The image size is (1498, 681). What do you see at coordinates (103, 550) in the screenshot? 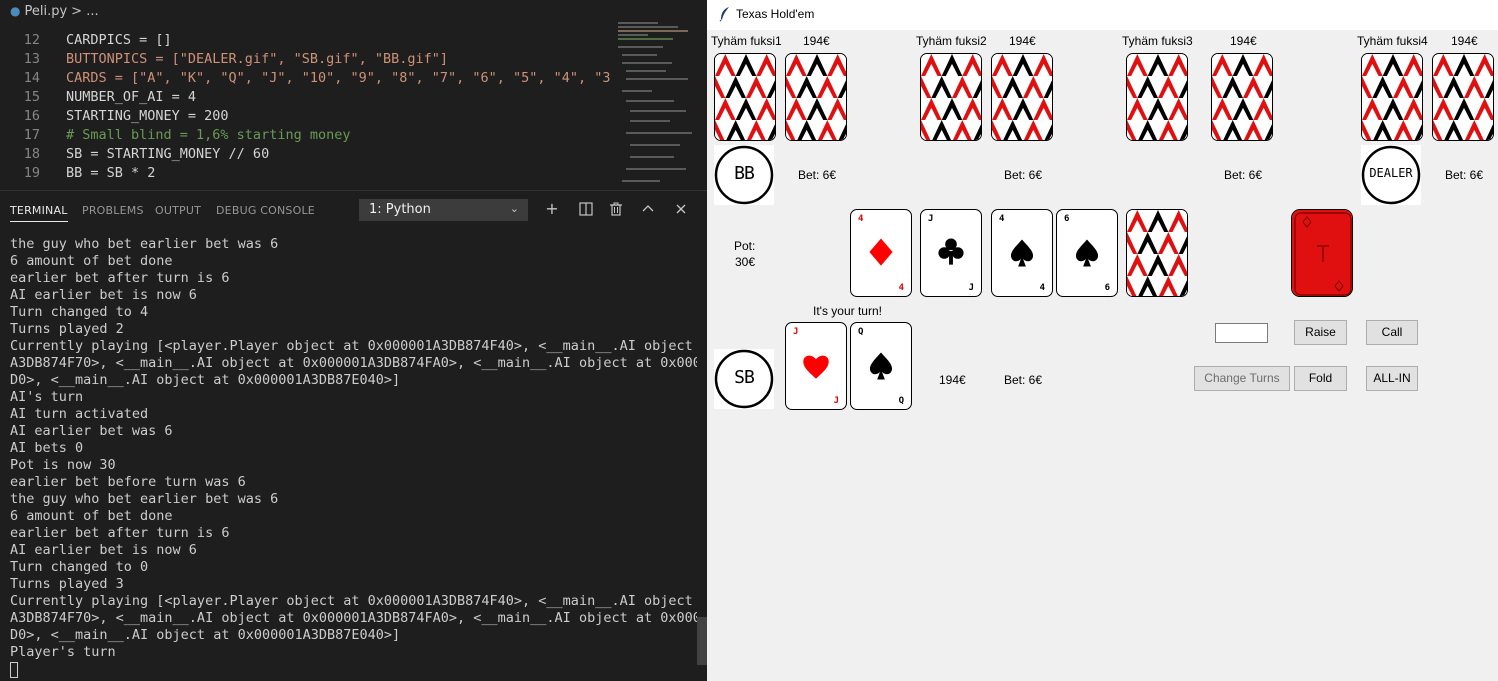
I see `terminal-line: AI earlier bet is now 6` at bounding box center [103, 550].